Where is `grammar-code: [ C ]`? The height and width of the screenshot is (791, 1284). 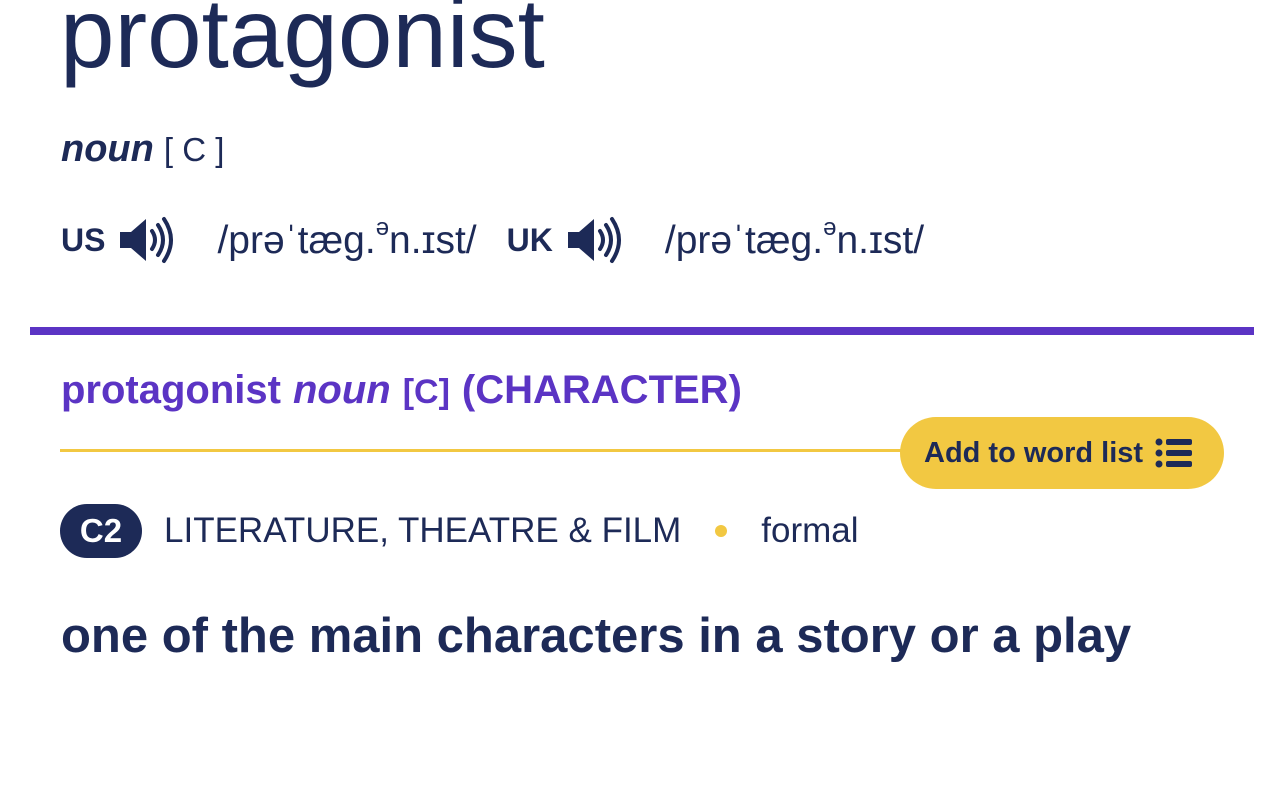 grammar-code: [ C ] is located at coordinates (194, 149).